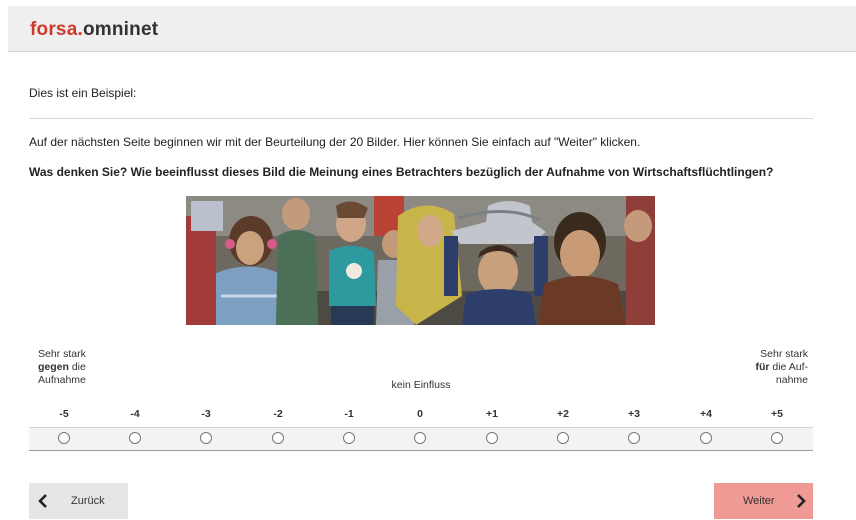 Image resolution: width=856 pixels, height=520 pixels. I want to click on scale-value-minus4: -4, so click(135, 414).